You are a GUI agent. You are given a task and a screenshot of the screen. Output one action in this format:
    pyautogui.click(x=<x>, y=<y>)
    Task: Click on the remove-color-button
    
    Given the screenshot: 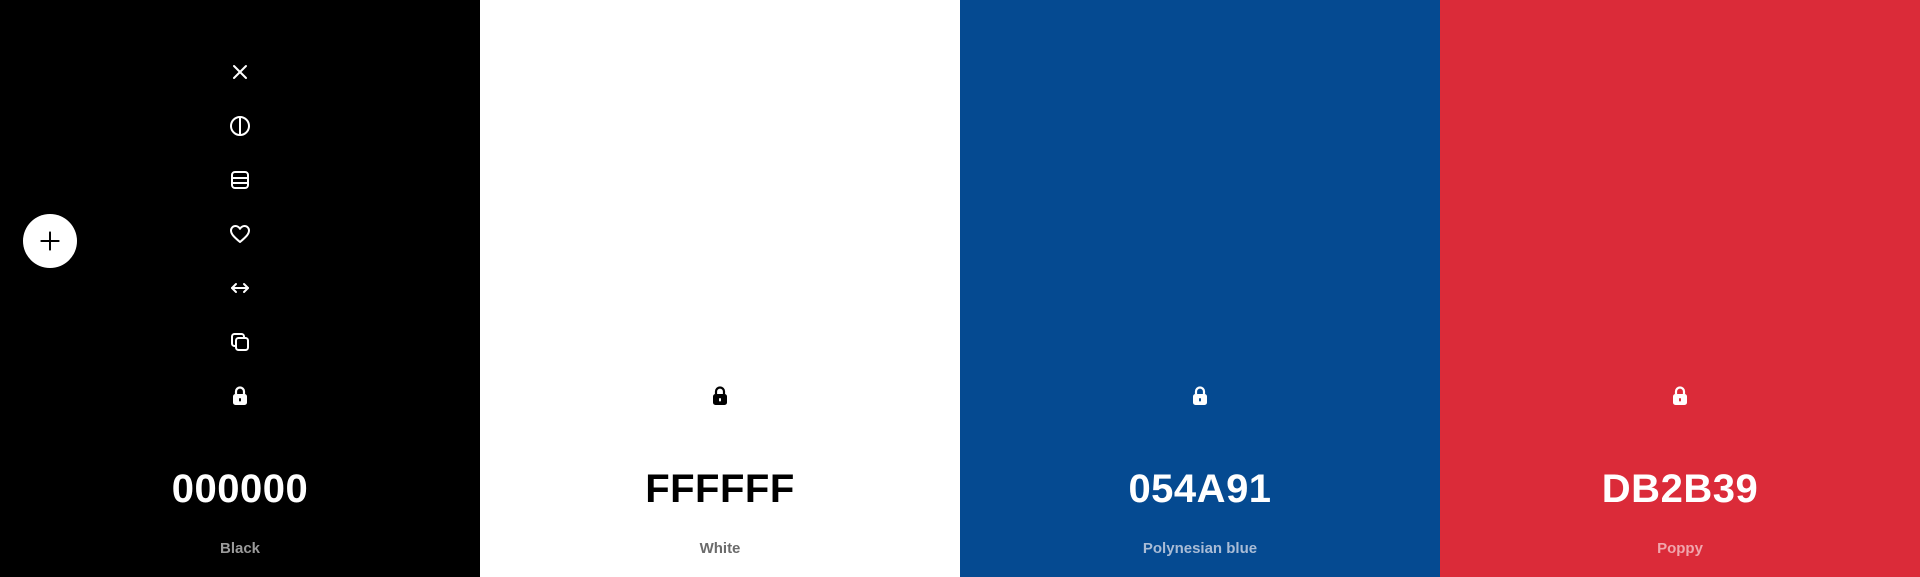 What is the action you would take?
    pyautogui.click(x=240, y=72)
    